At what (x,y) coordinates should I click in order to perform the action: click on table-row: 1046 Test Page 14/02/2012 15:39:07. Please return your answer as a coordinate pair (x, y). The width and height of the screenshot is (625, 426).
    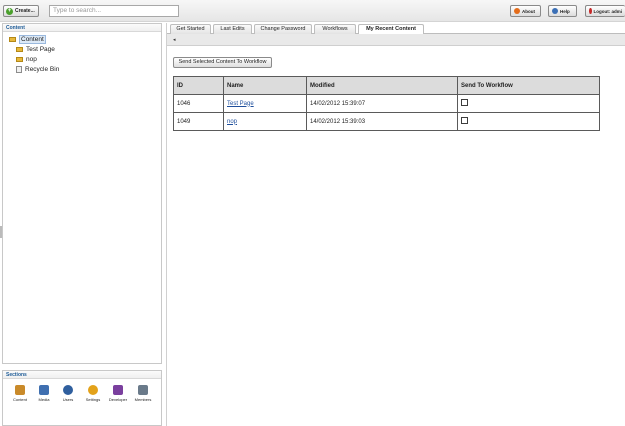
    Looking at the image, I should click on (386, 103).